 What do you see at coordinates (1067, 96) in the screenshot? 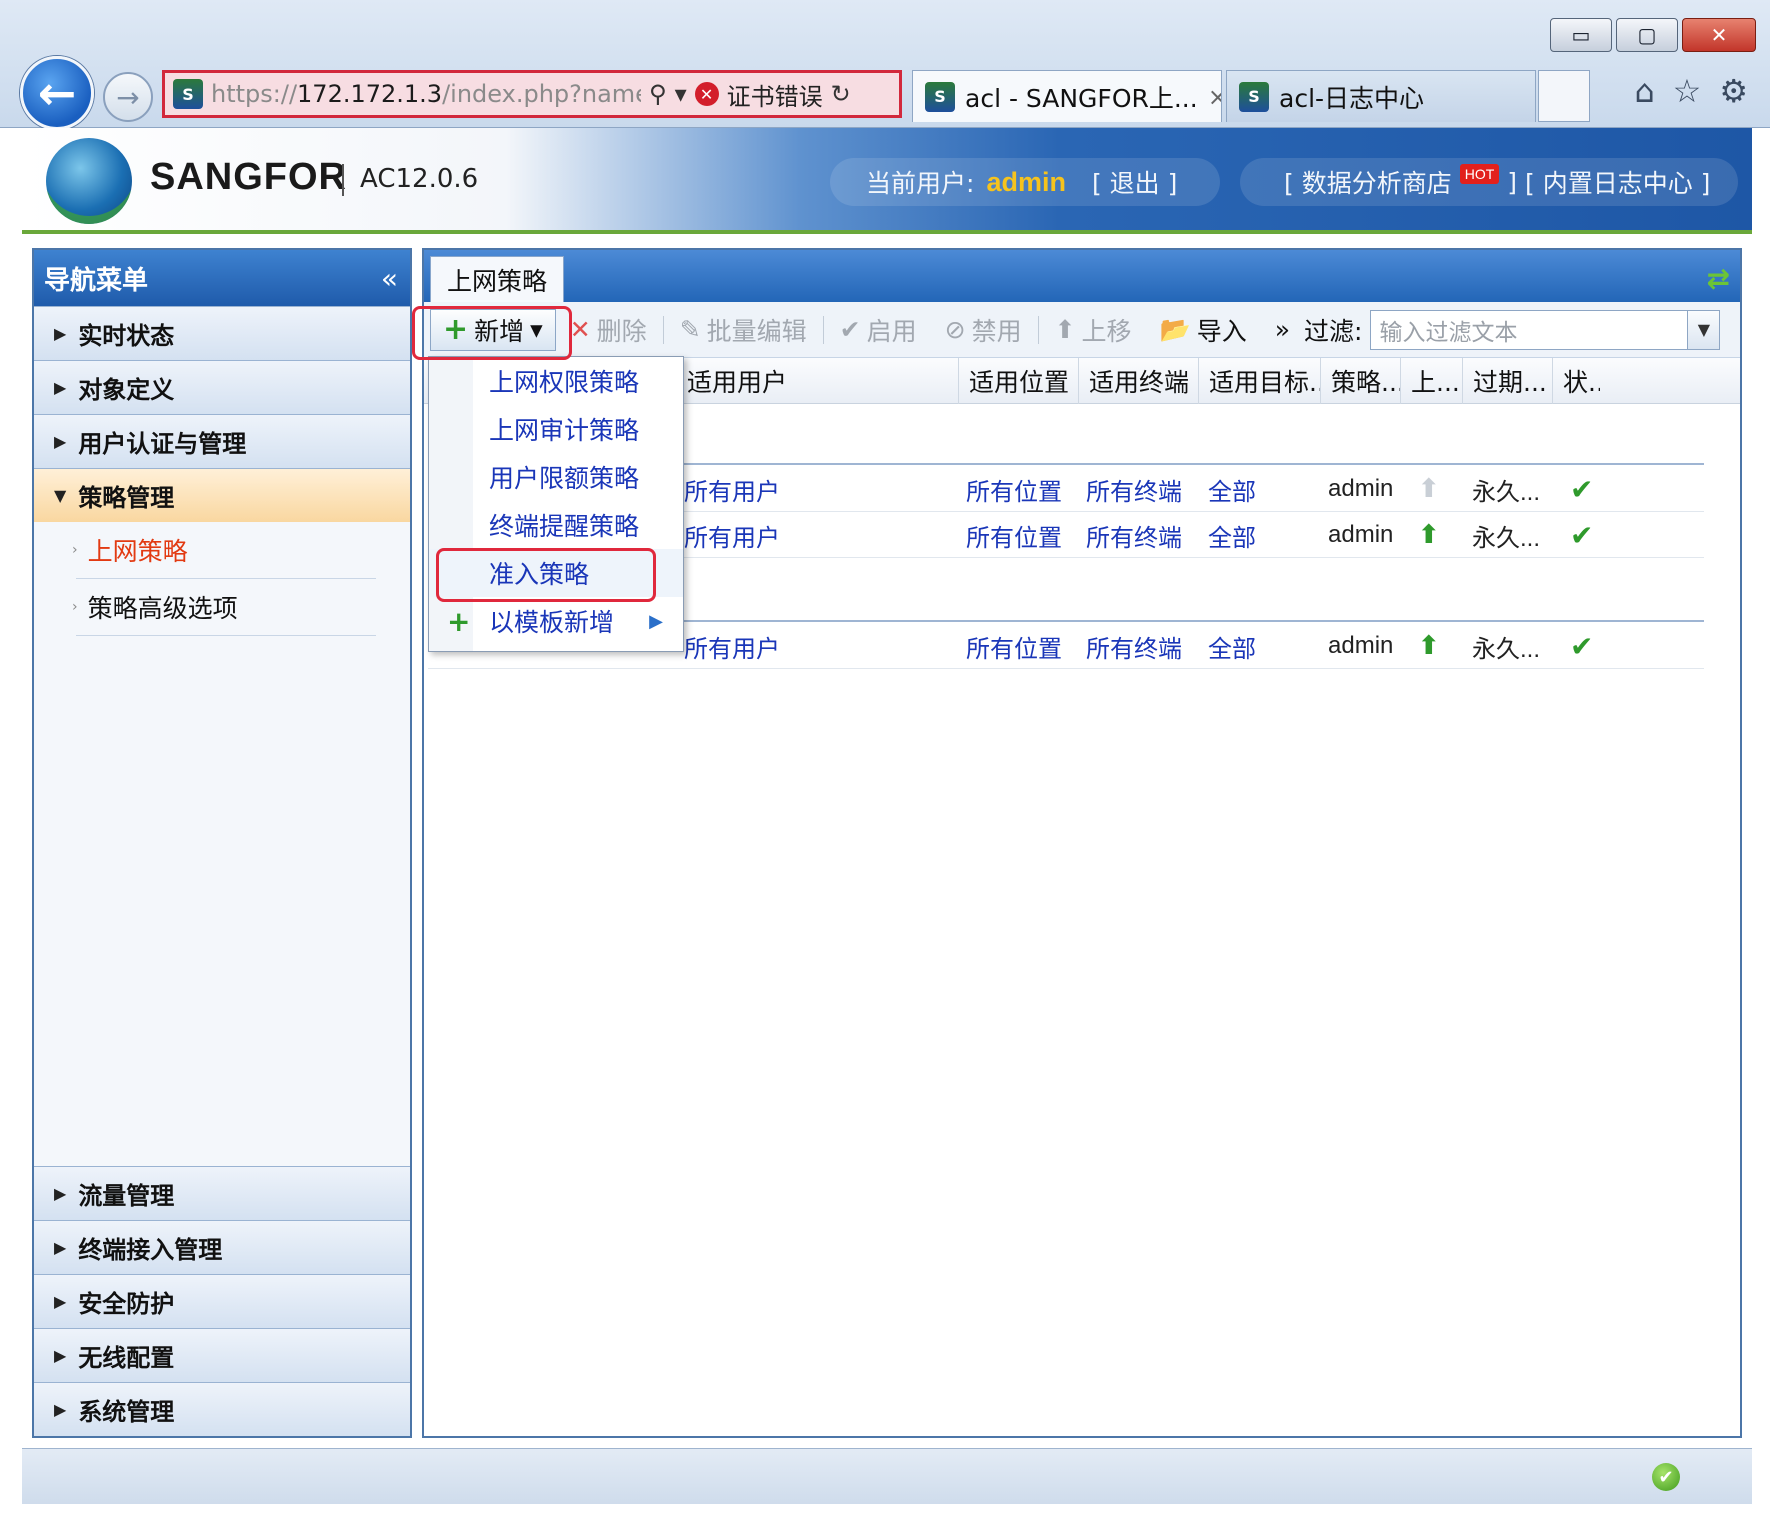
I see `browser-tab-acl: S acl - SANGFOR上... ×` at bounding box center [1067, 96].